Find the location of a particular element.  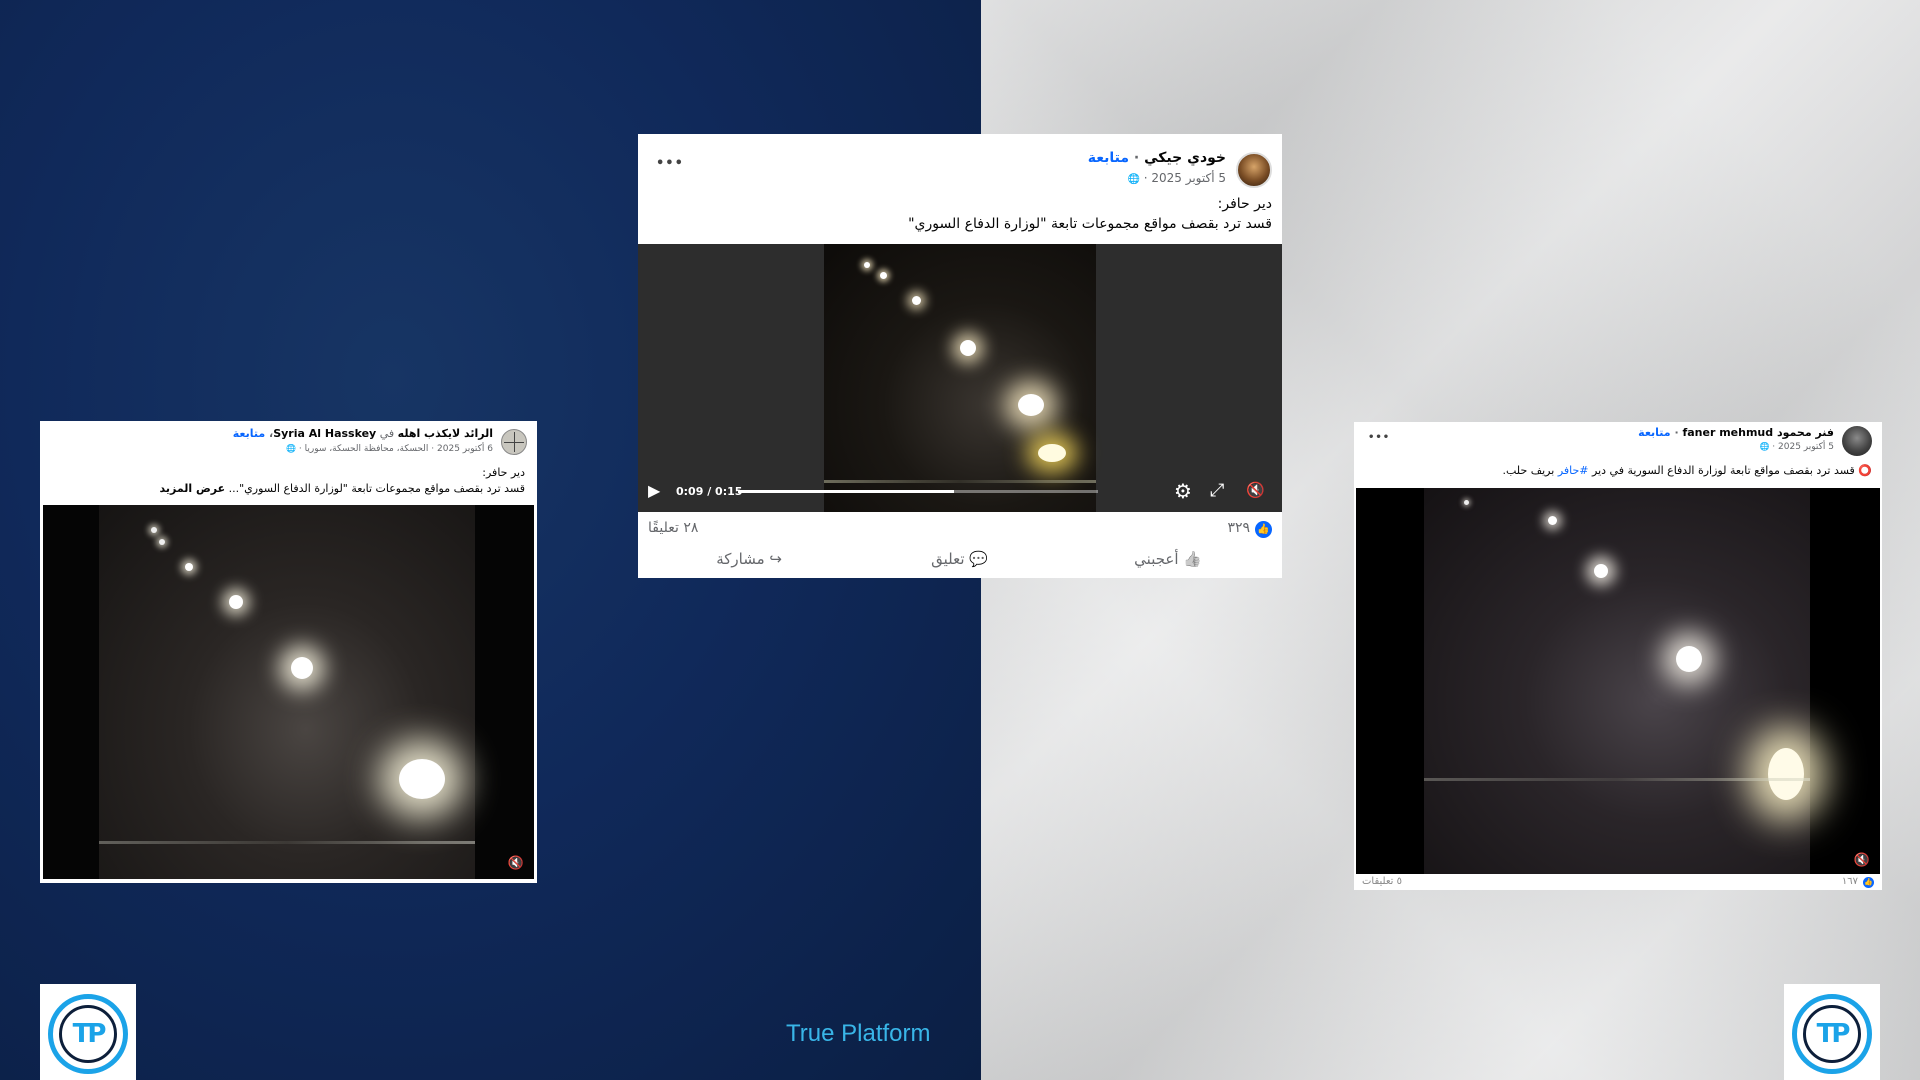

author-line: خودي جيكي · متابعة is located at coordinates (1157, 158).